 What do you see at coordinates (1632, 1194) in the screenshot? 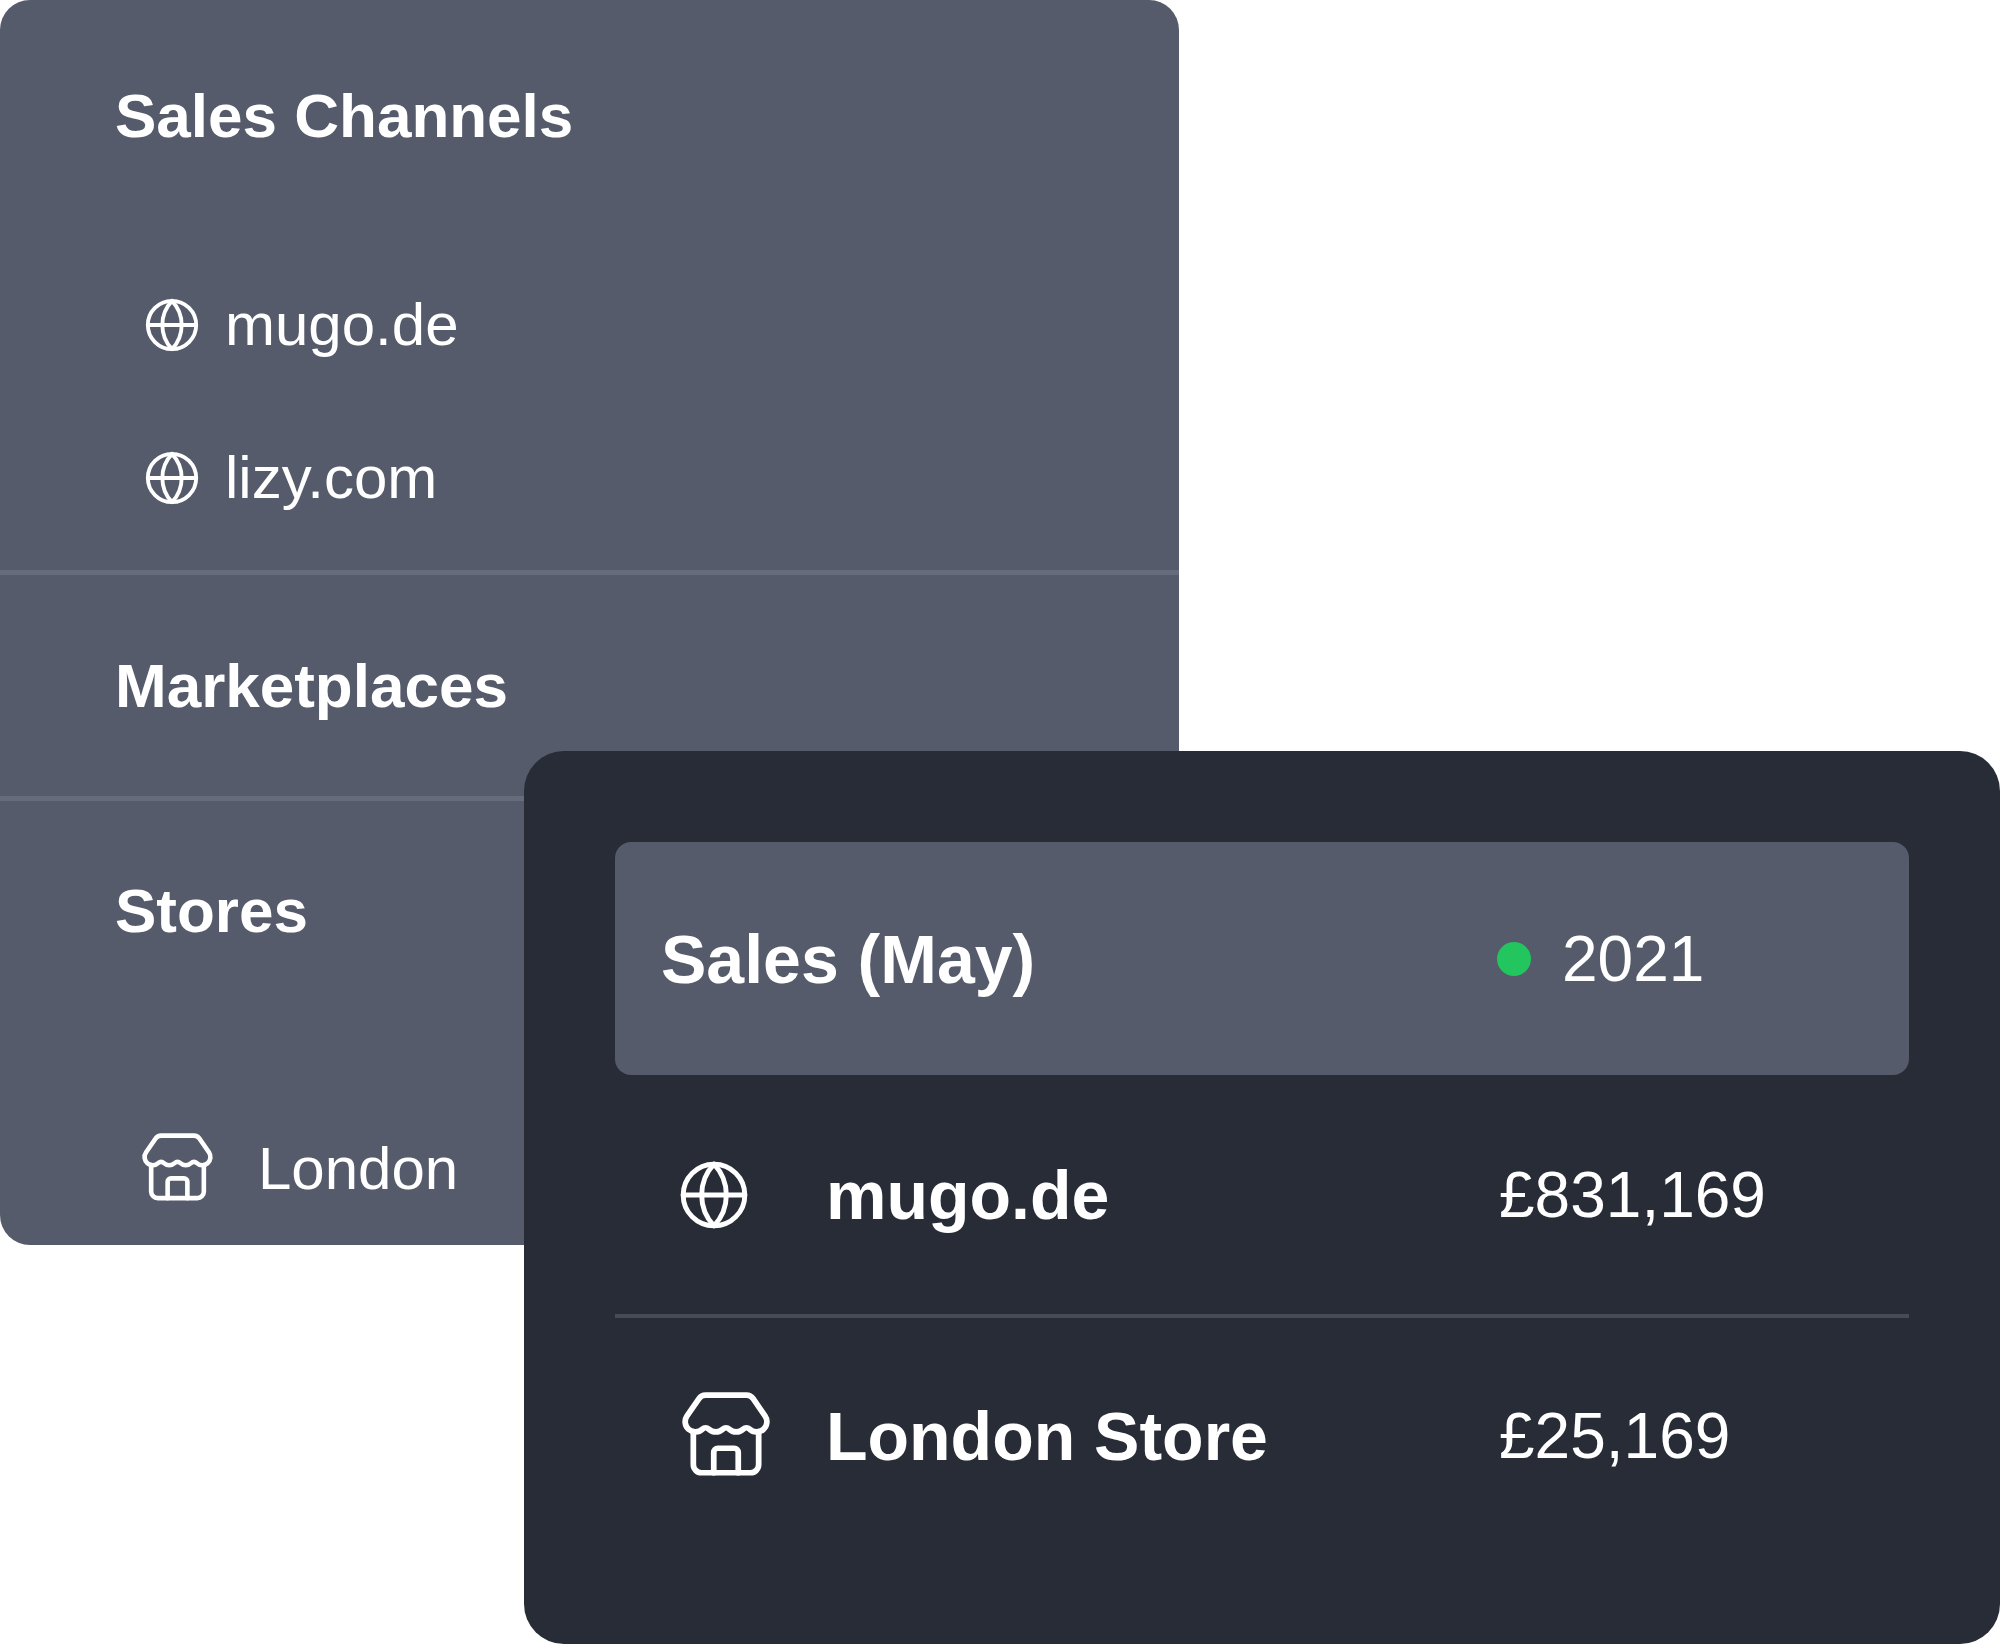
I see `sales-amount: £831,169` at bounding box center [1632, 1194].